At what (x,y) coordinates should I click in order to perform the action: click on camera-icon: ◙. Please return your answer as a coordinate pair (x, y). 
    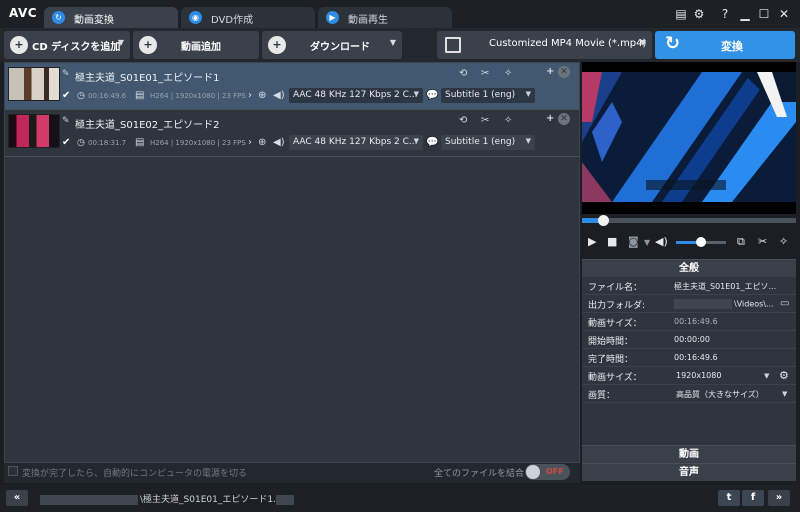
    Looking at the image, I should click on (633, 241).